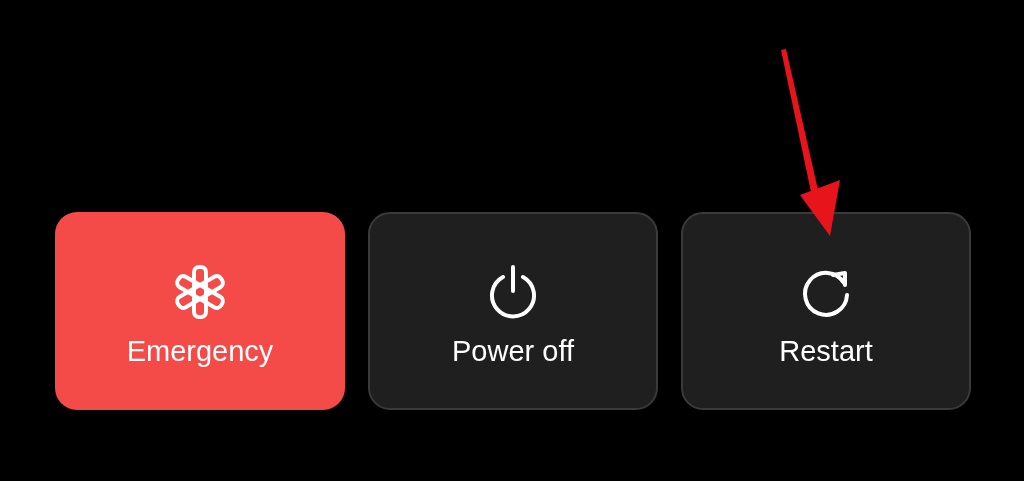 The width and height of the screenshot is (1024, 481). Describe the element at coordinates (513, 311) in the screenshot. I see `power-button: Power off` at that location.